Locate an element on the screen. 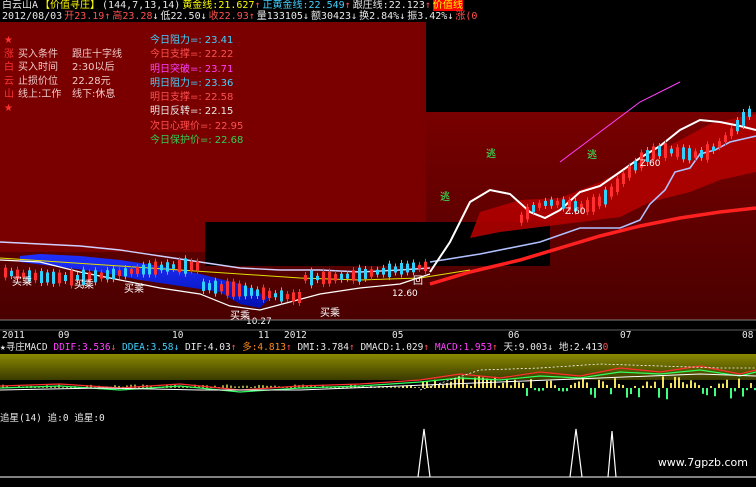 This screenshot has width=756, height=487. amount-arrow: ↓ is located at coordinates (354, 16).